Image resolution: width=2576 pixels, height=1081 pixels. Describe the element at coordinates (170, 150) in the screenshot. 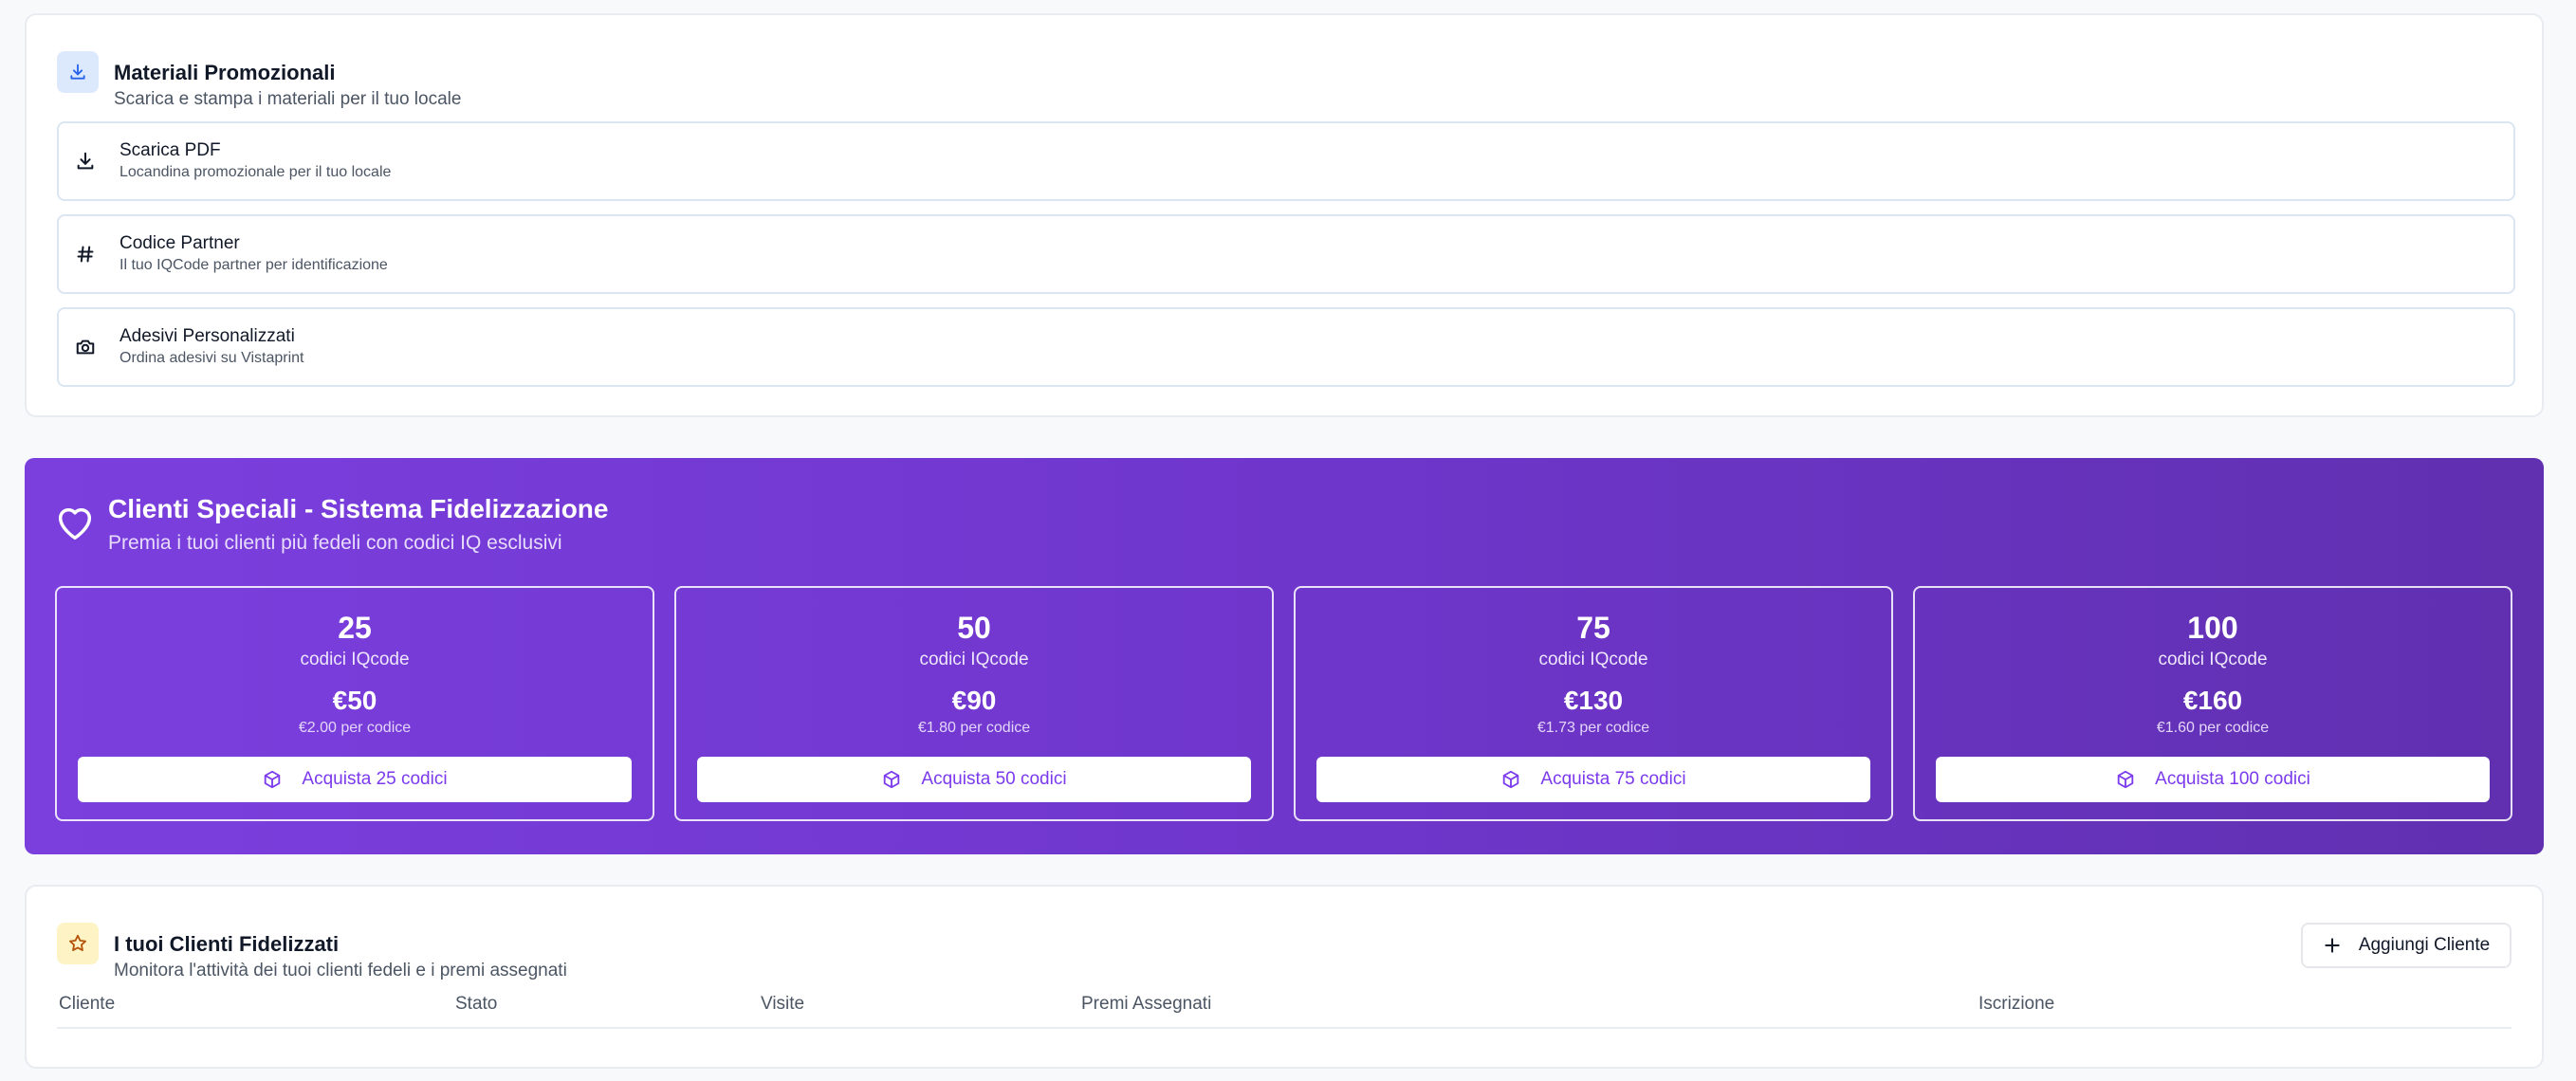

I see `item-title: Scarica PDF` at that location.